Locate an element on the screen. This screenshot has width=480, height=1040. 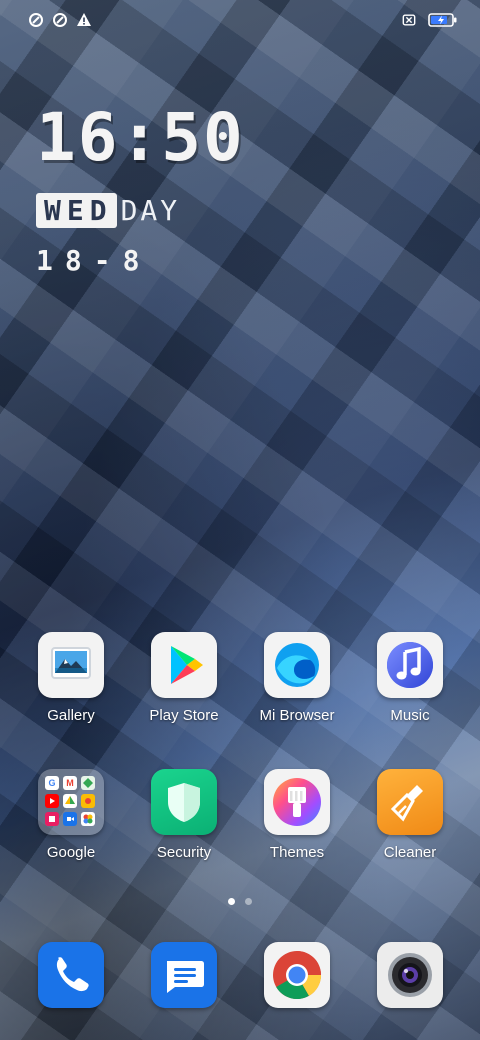
app-label: Mi Browser is located at coordinates (297, 715).